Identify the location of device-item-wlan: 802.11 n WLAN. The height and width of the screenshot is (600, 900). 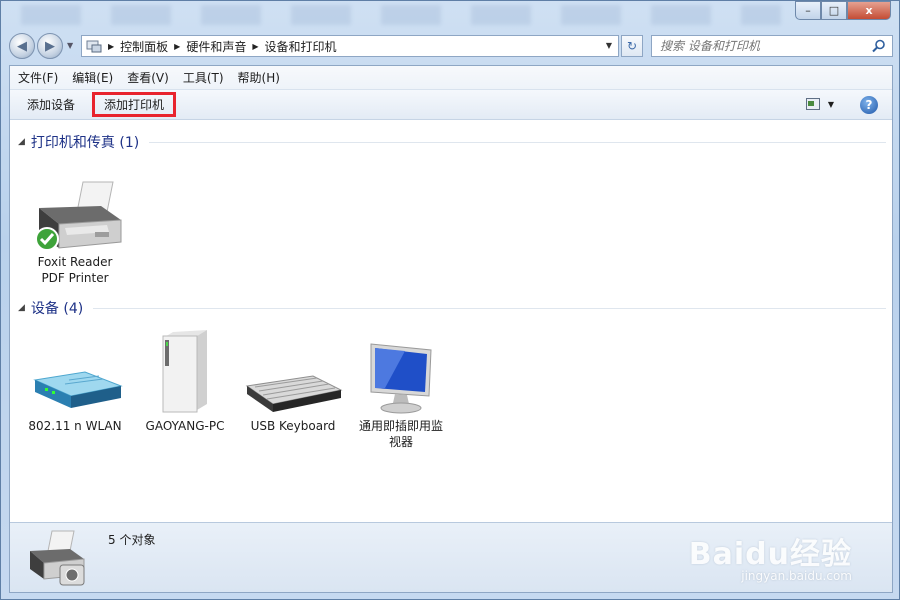
(75, 382).